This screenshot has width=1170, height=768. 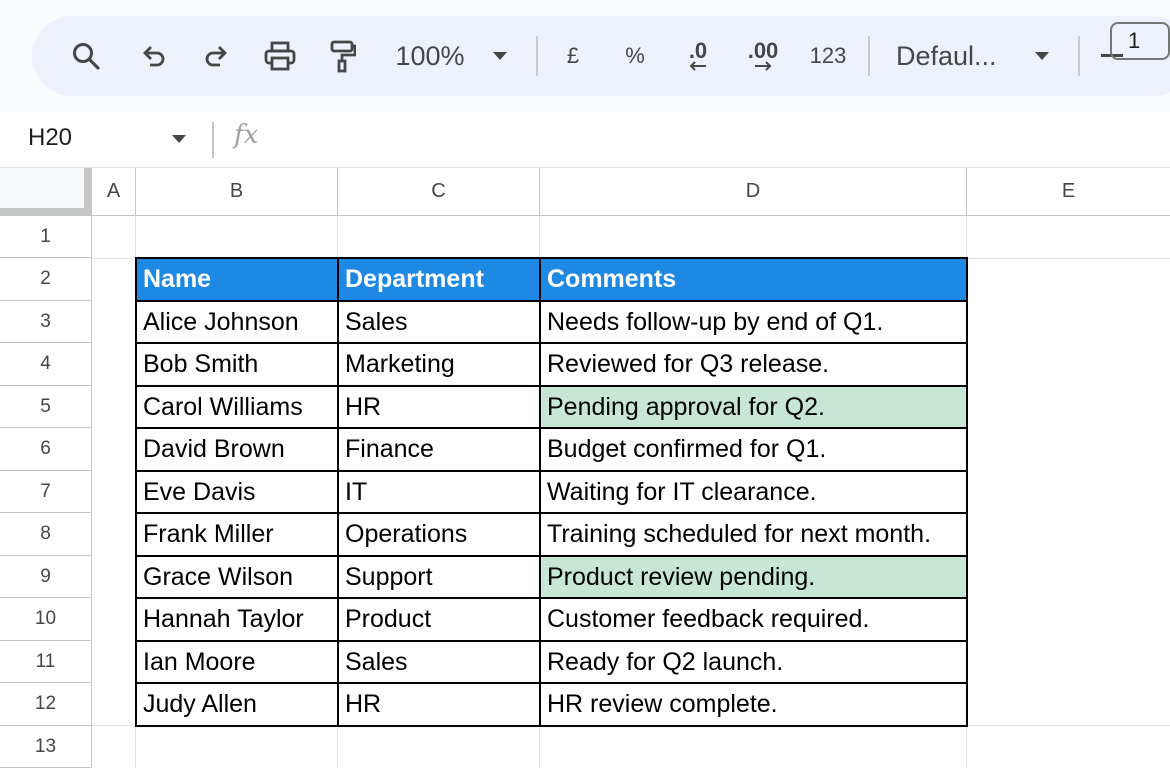 I want to click on header-cell-comments: Comments, so click(x=753, y=279).